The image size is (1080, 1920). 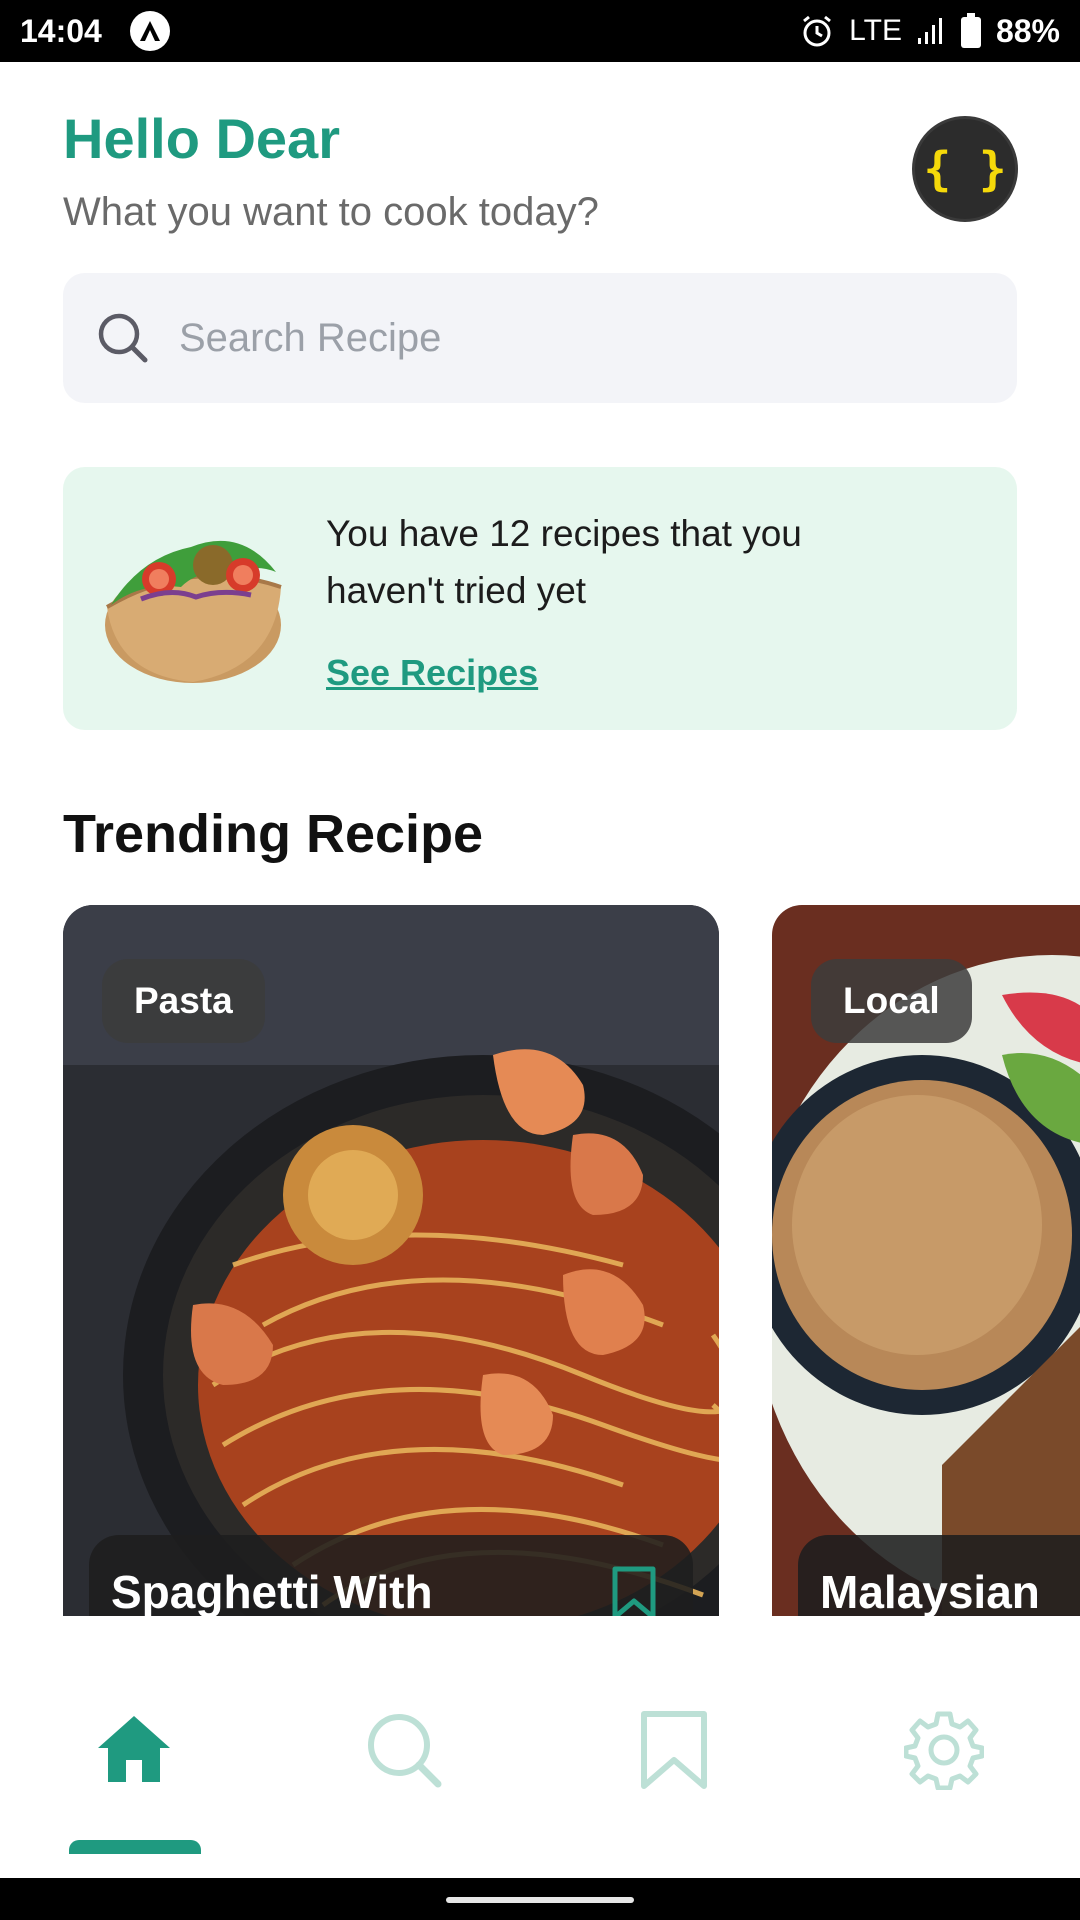 I want to click on battery-icon, so click(x=970, y=30).